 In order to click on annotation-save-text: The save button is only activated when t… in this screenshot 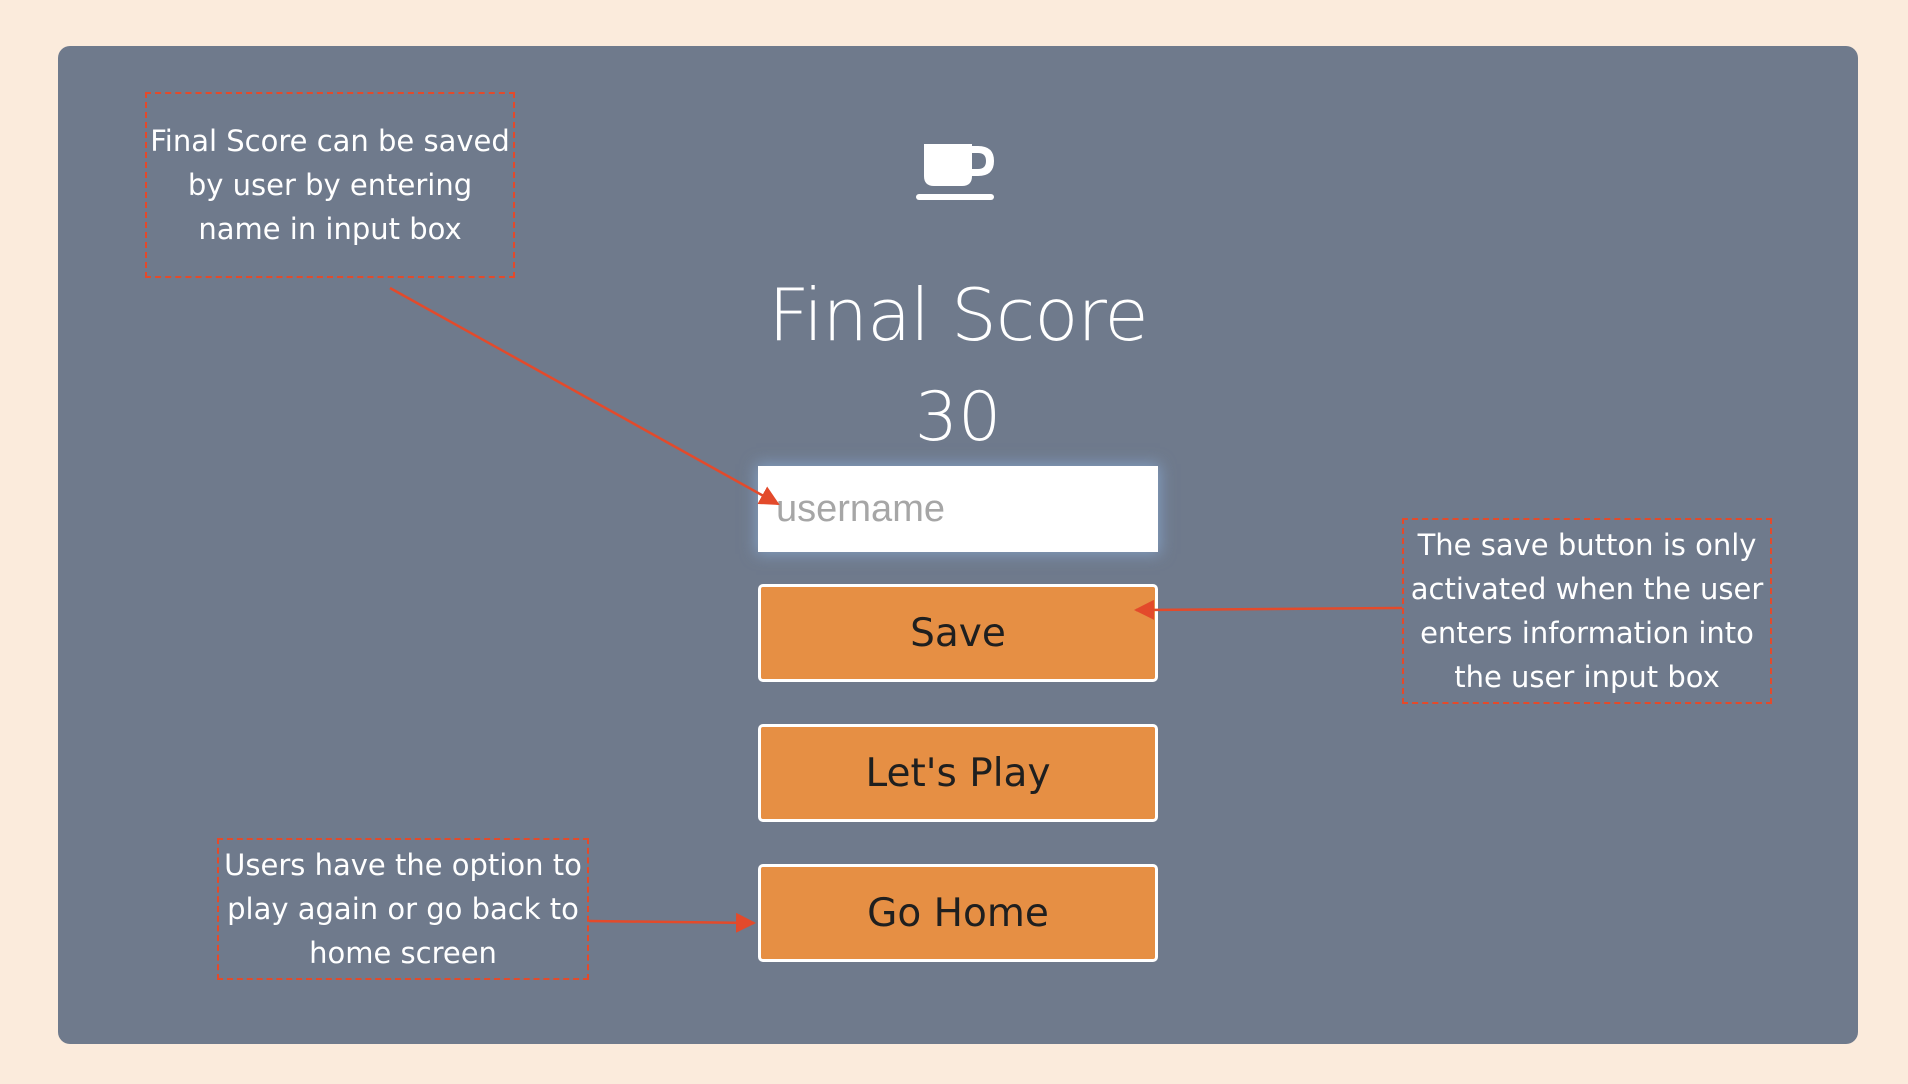, I will do `click(1587, 611)`.